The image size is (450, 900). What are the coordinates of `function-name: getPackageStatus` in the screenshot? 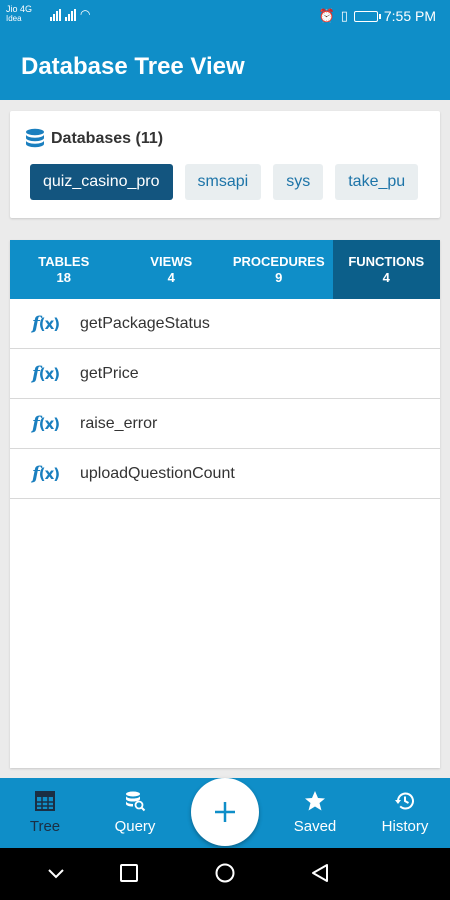 It's located at (145, 323).